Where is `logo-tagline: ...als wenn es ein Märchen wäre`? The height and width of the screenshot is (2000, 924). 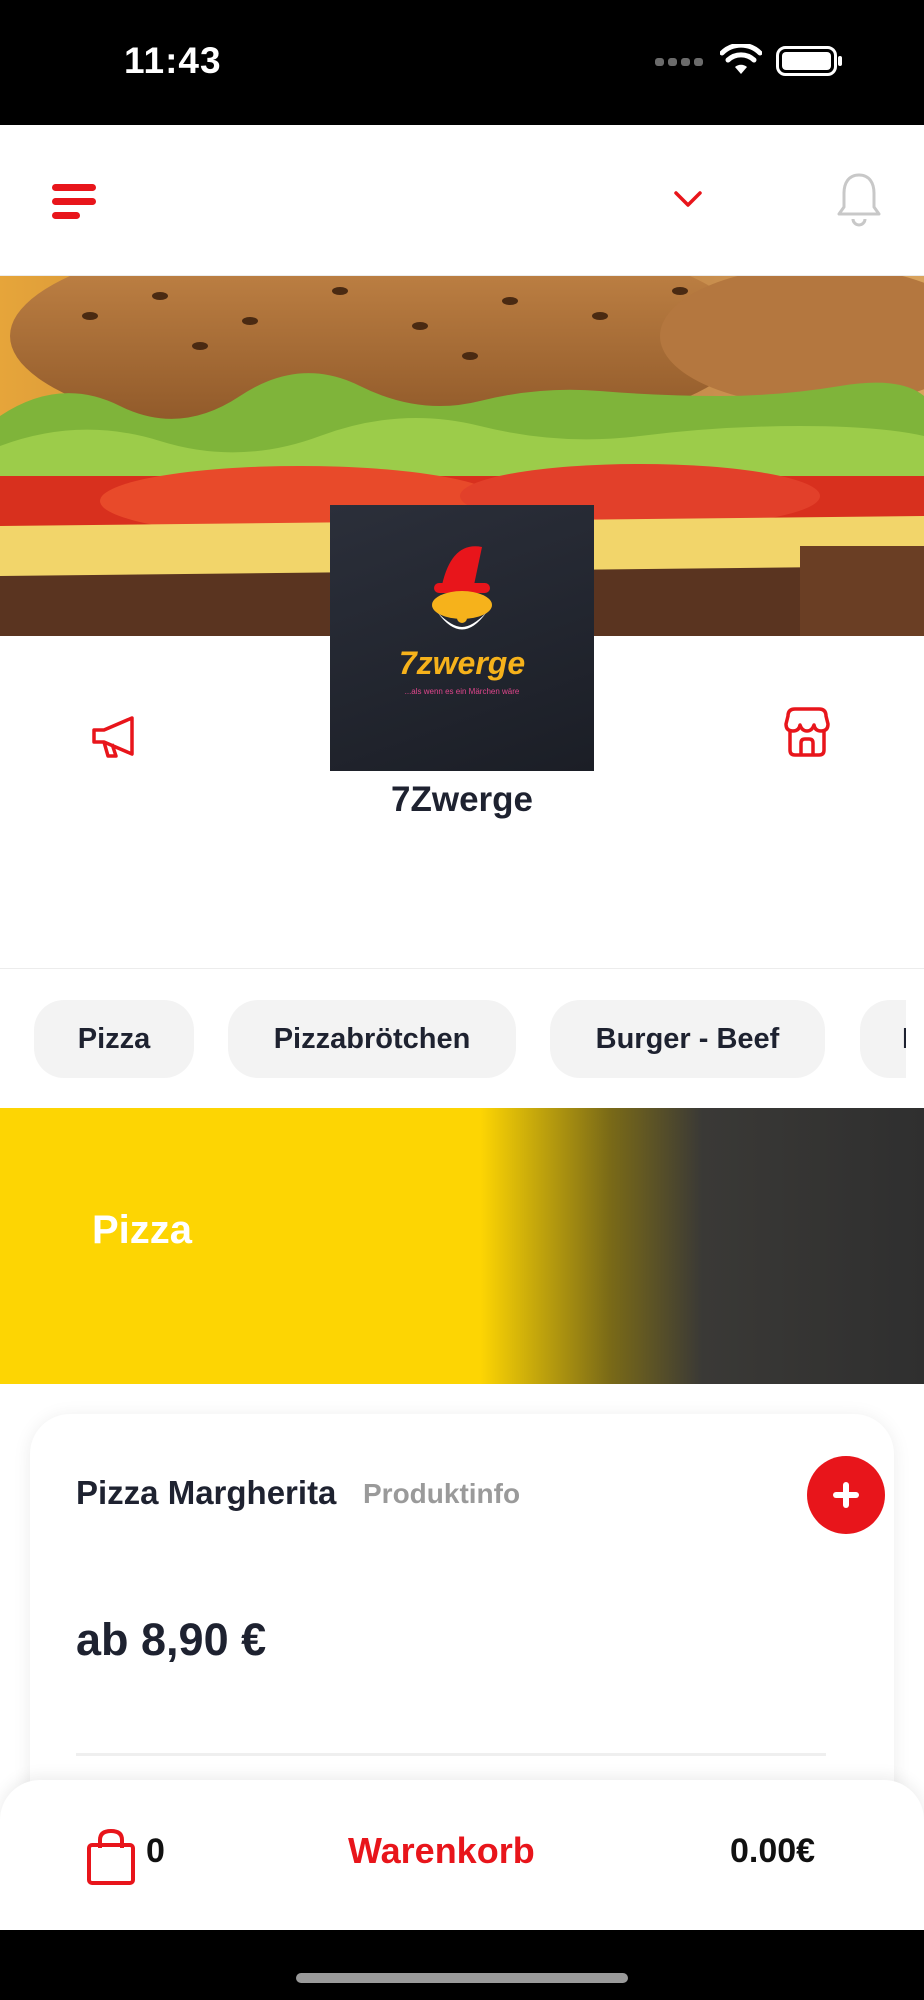
logo-tagline: ...als wenn es ein Märchen wäre is located at coordinates (462, 691).